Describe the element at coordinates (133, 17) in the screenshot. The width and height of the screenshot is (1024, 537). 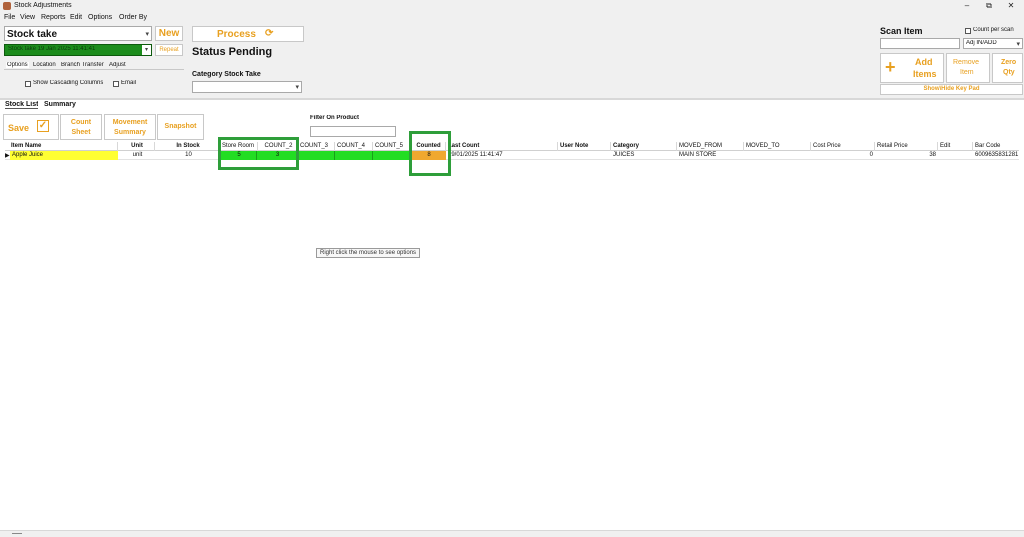
I see `menu-order-by: Order By` at that location.